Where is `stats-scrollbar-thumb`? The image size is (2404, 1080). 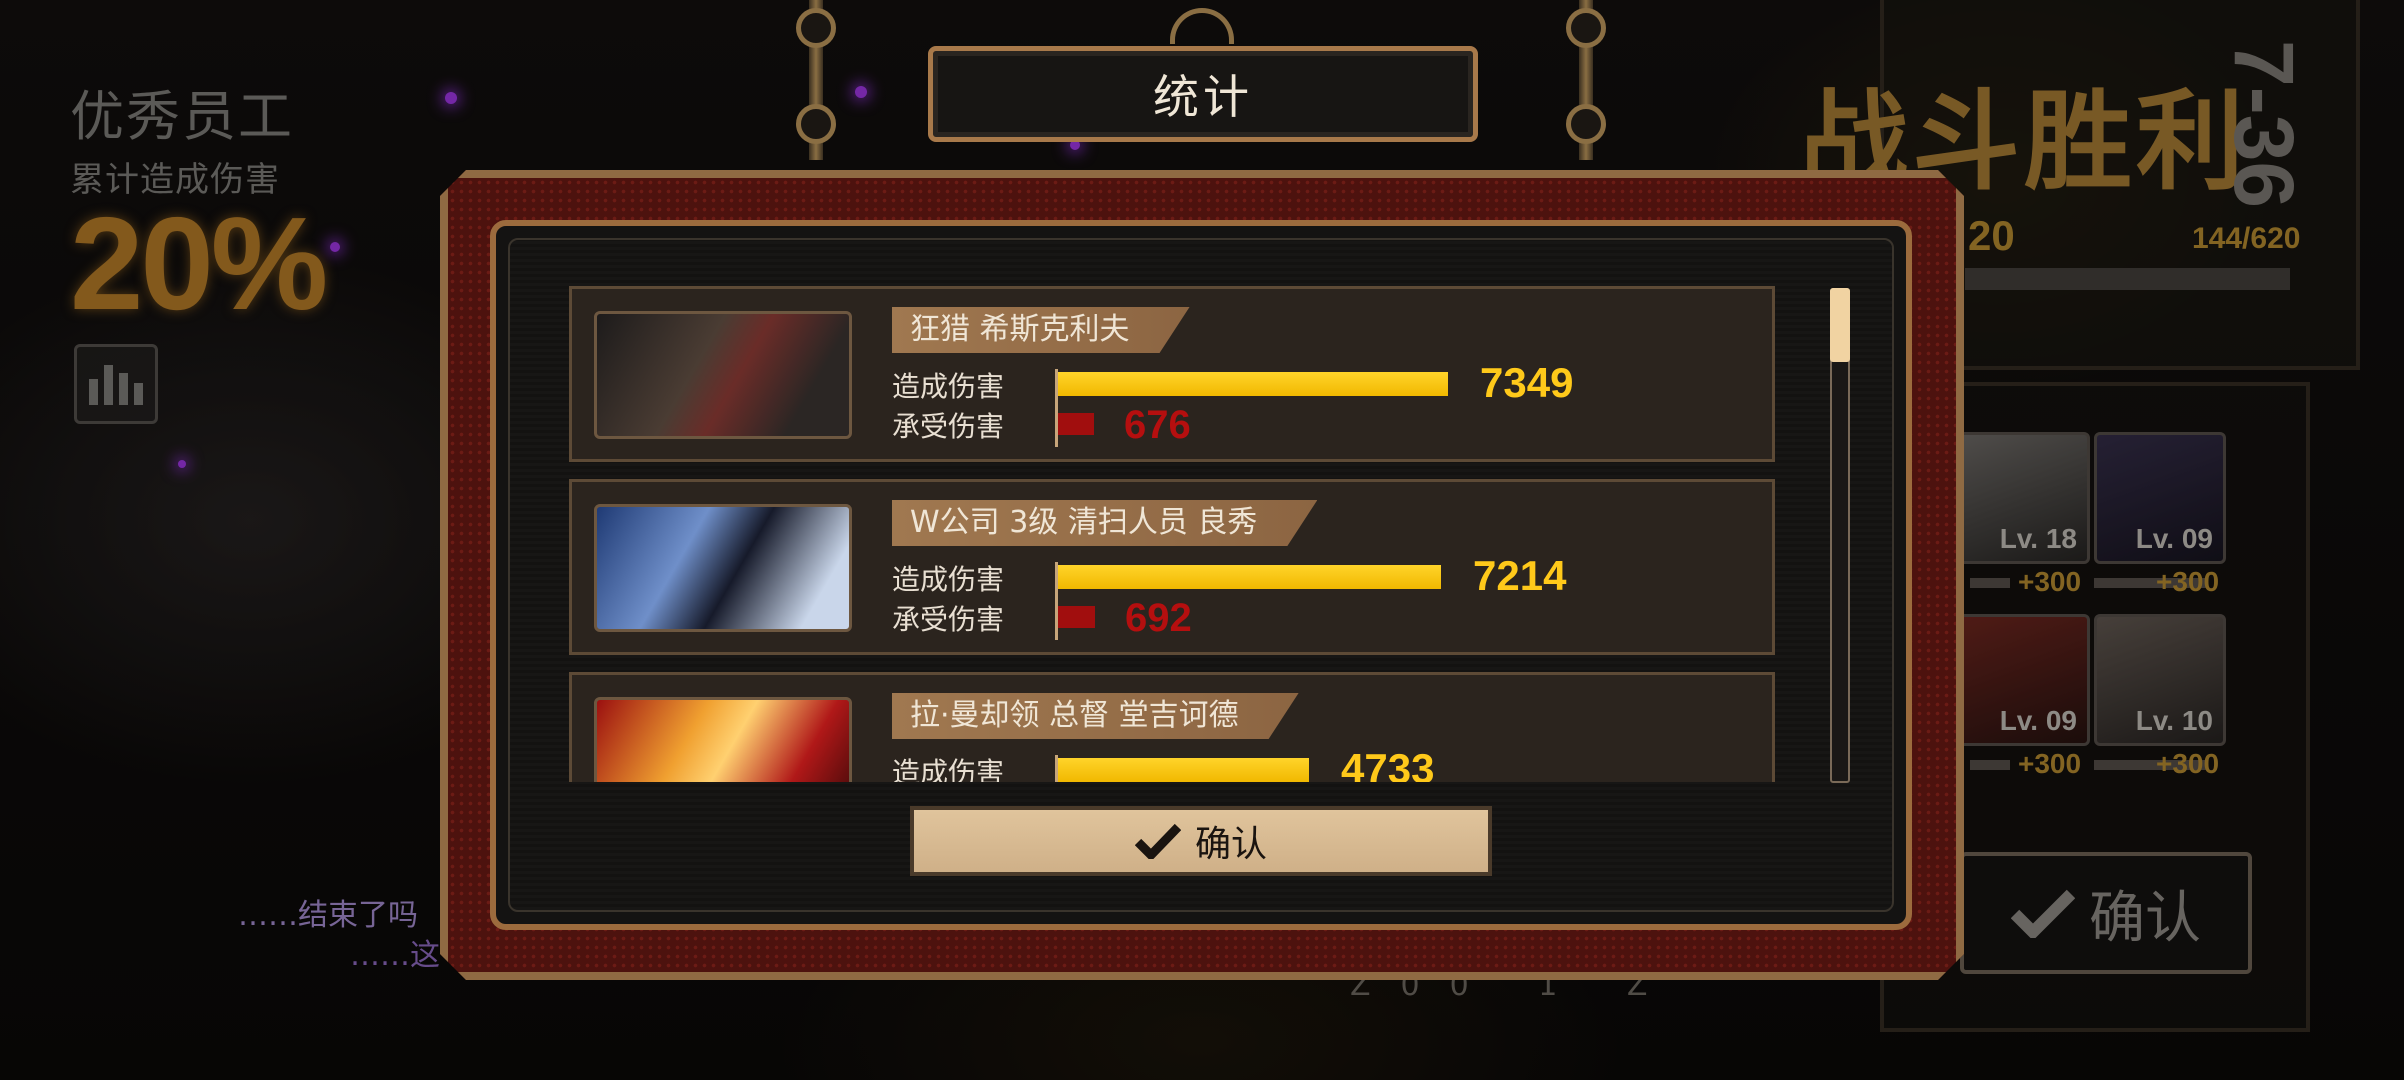 stats-scrollbar-thumb is located at coordinates (1840, 325).